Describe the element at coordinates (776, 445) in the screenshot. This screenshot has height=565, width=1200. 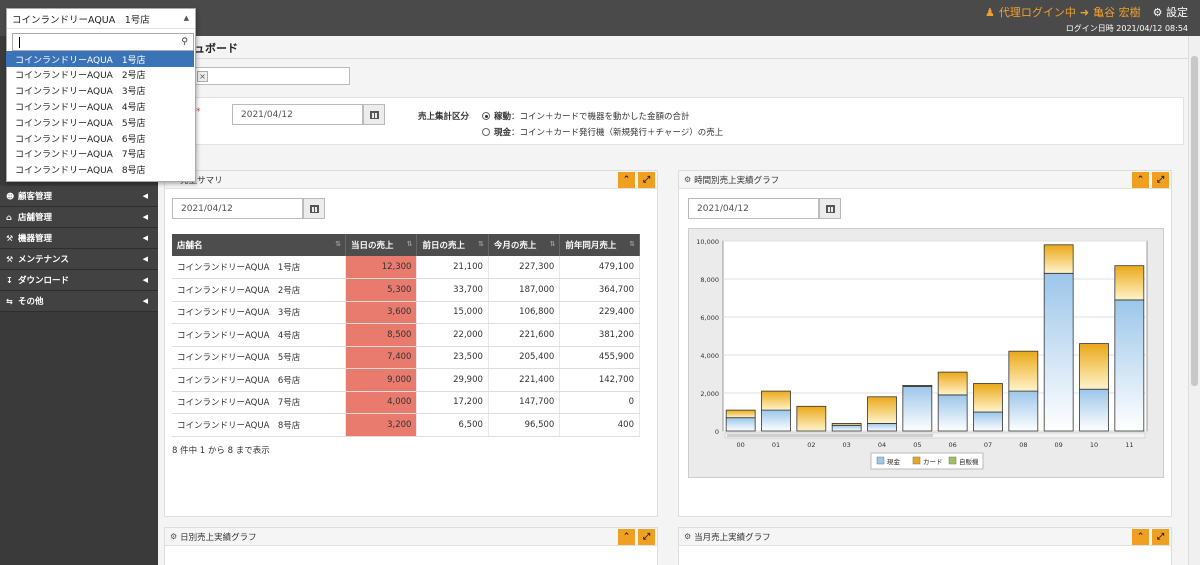
I see `x-tick-label: 01` at that location.